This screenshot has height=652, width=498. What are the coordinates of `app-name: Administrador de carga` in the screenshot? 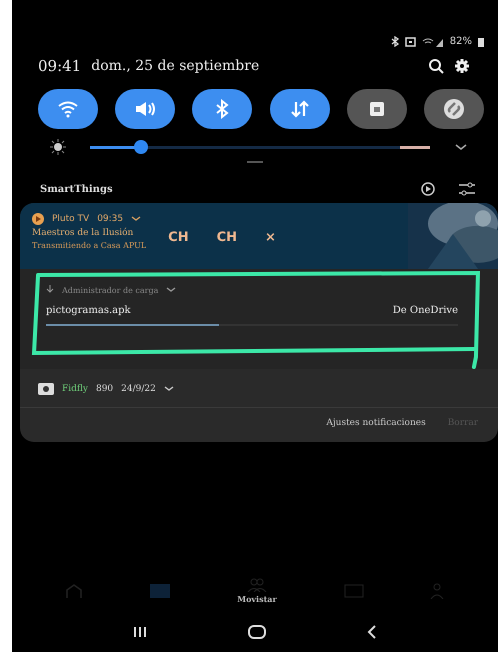 It's located at (110, 290).